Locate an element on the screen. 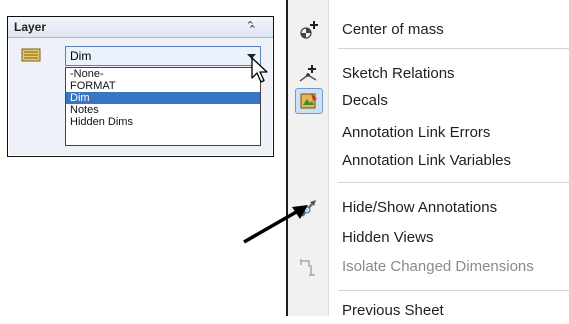 Image resolution: width=569 pixels, height=324 pixels. menu-item-isolate-changed-dimensions: Isolate Changed Dimensions is located at coordinates (428, 267).